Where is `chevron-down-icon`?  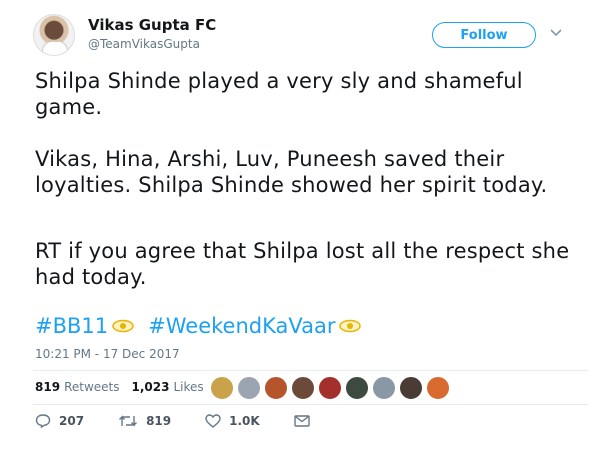
chevron-down-icon is located at coordinates (556, 33).